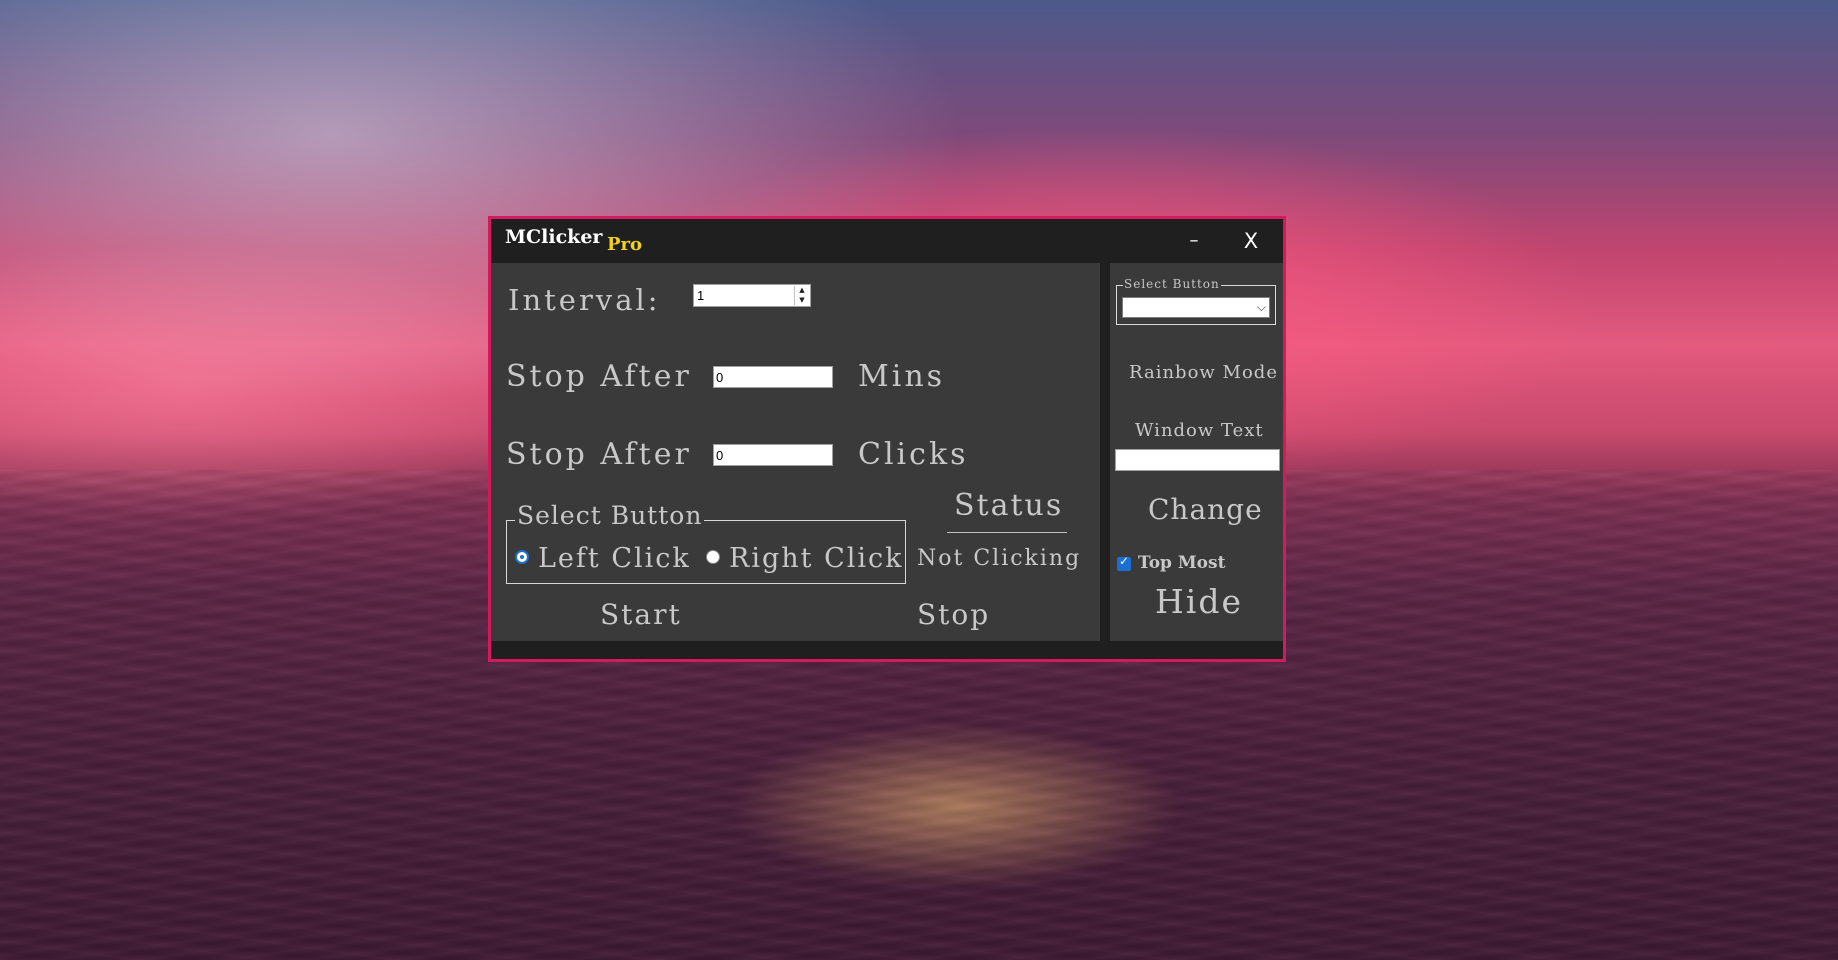 The image size is (1838, 960). I want to click on left-click-label: Left Click, so click(614, 558).